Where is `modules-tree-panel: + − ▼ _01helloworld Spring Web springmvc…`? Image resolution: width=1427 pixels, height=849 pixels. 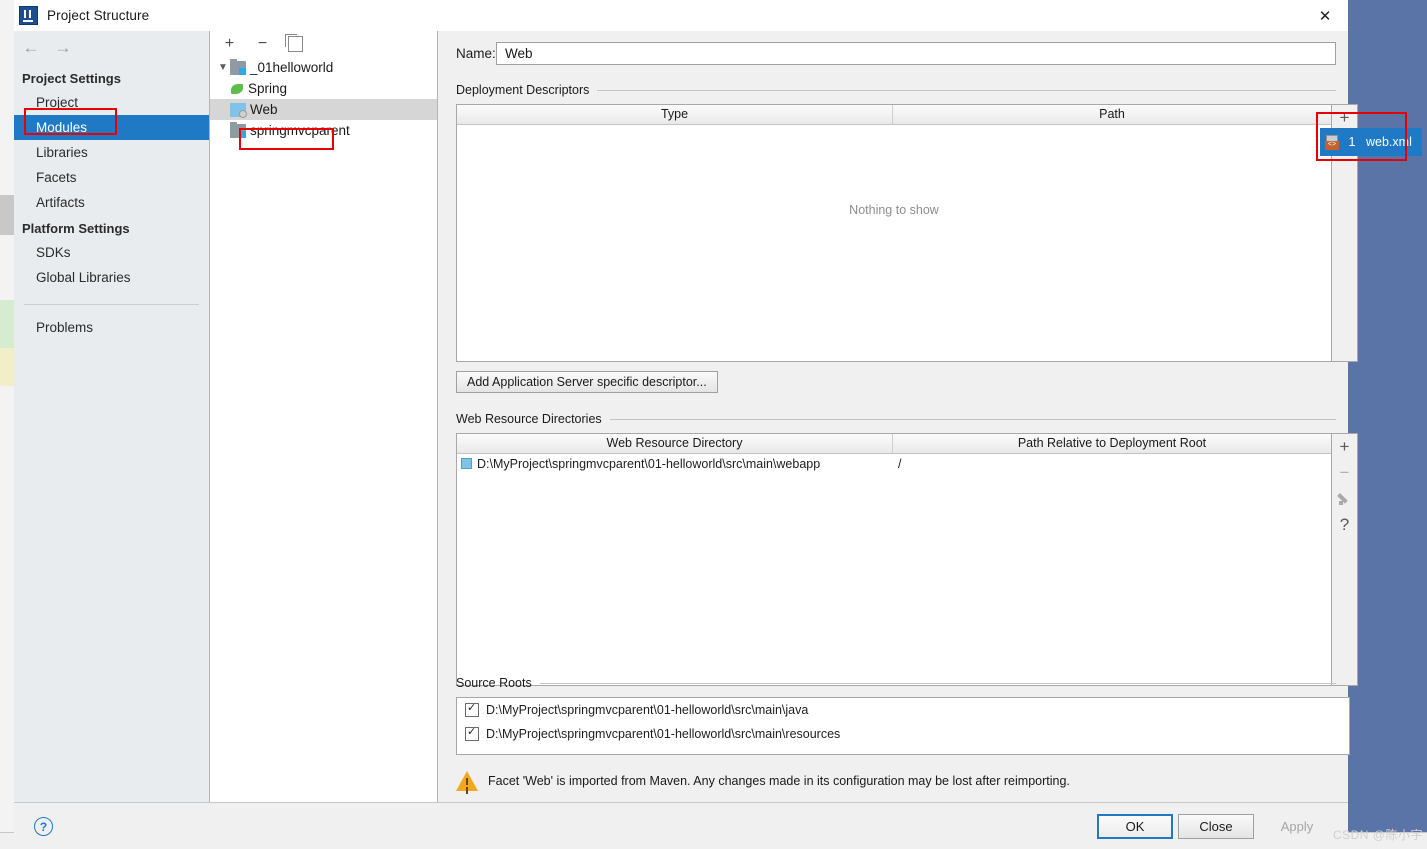 modules-tree-panel: + − ▼ _01helloworld Spring Web springmvc… is located at coordinates (324, 416).